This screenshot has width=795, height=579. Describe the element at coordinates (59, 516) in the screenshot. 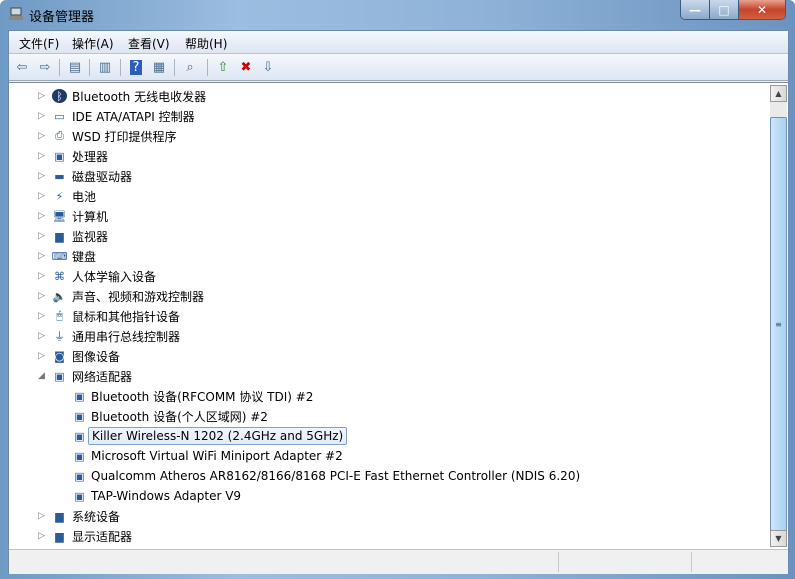

I see `system-device-icon: ▆` at that location.